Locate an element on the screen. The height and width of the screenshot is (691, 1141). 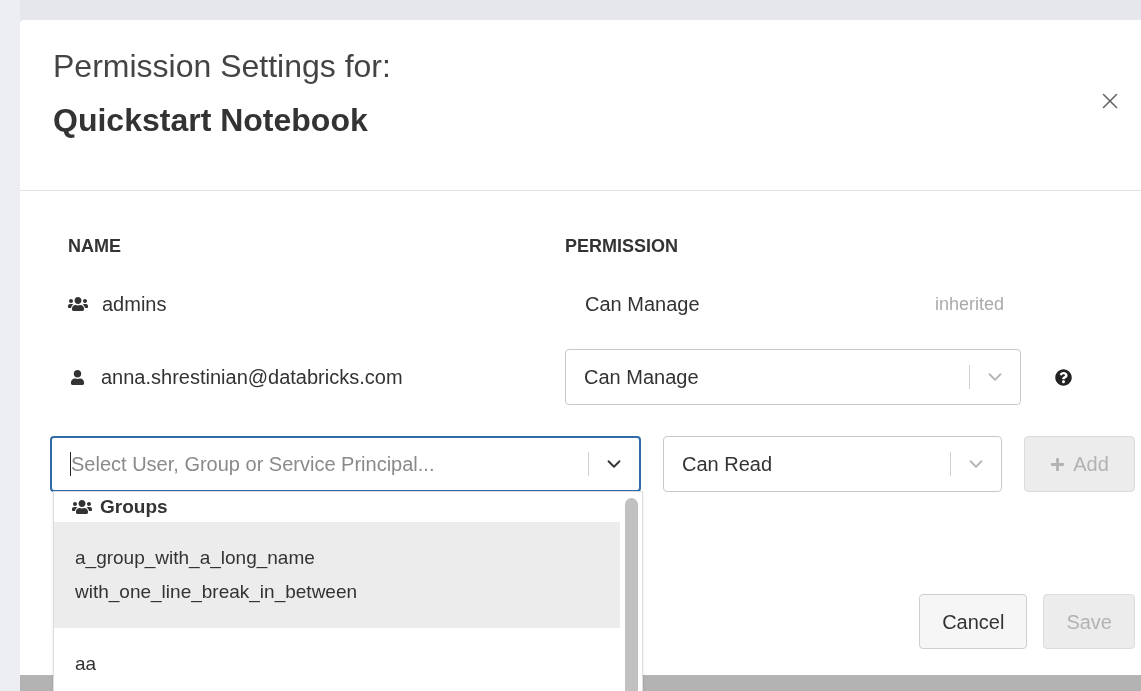
notebook-name: Quickstart Notebook is located at coordinates (211, 120).